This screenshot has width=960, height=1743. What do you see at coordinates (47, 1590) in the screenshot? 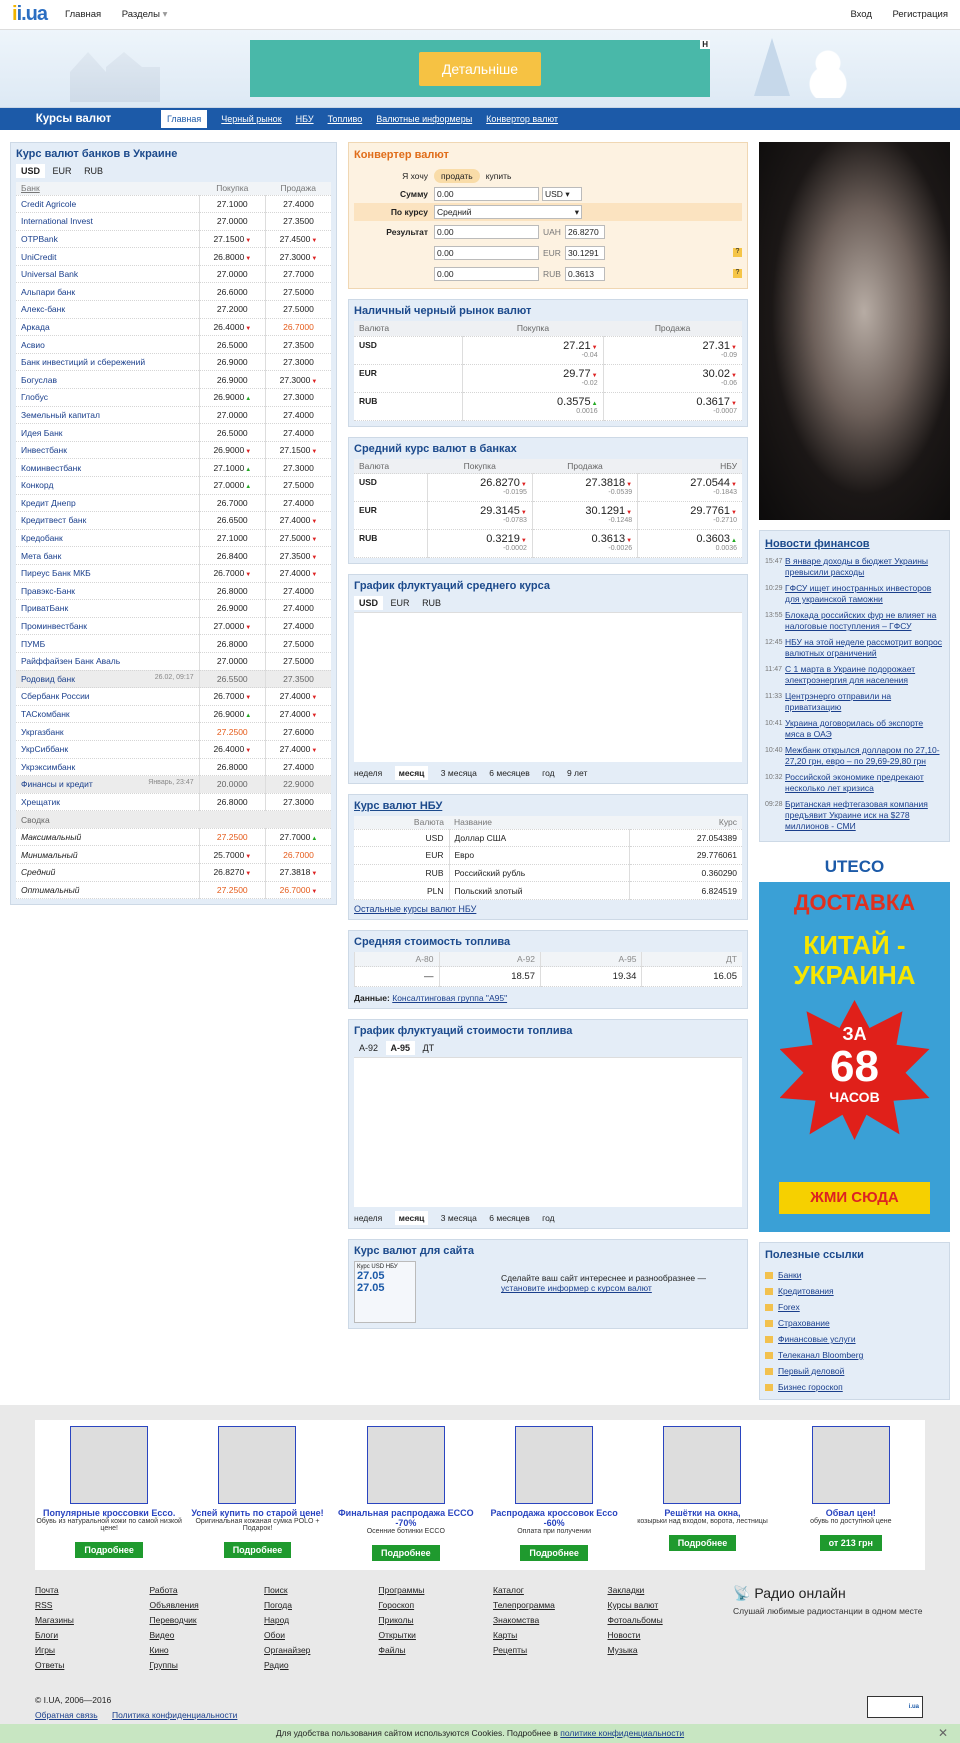
I see `footer-link: Почта` at bounding box center [47, 1590].